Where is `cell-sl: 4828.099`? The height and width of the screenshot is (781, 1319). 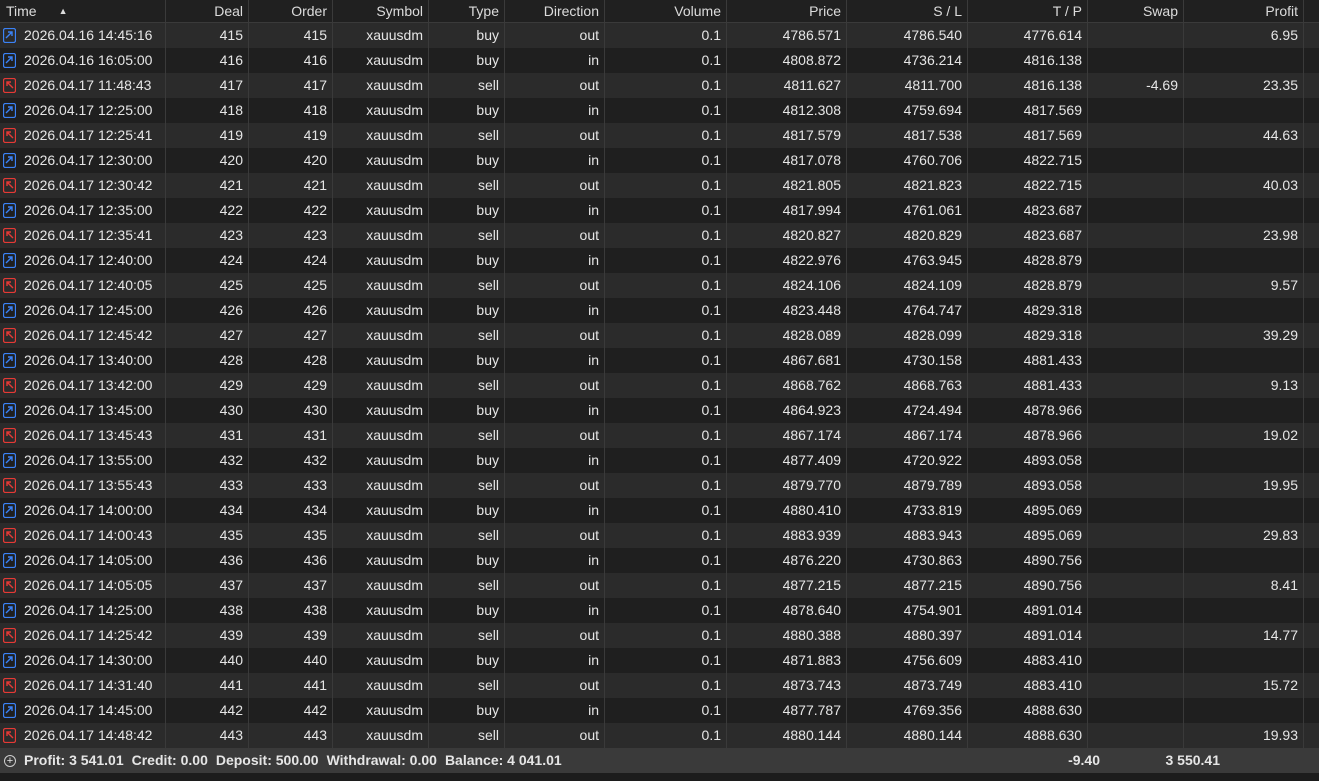 cell-sl: 4828.099 is located at coordinates (907, 335).